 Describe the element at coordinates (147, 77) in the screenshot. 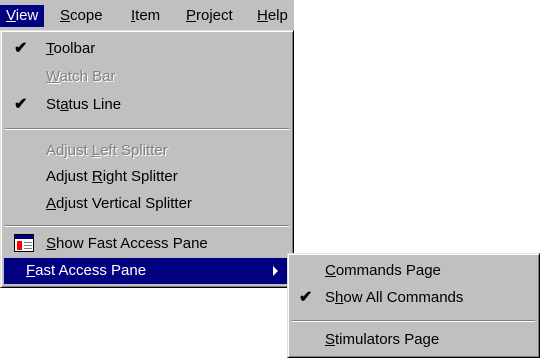

I see `menu-item-watch-bar: Watch Bar` at that location.